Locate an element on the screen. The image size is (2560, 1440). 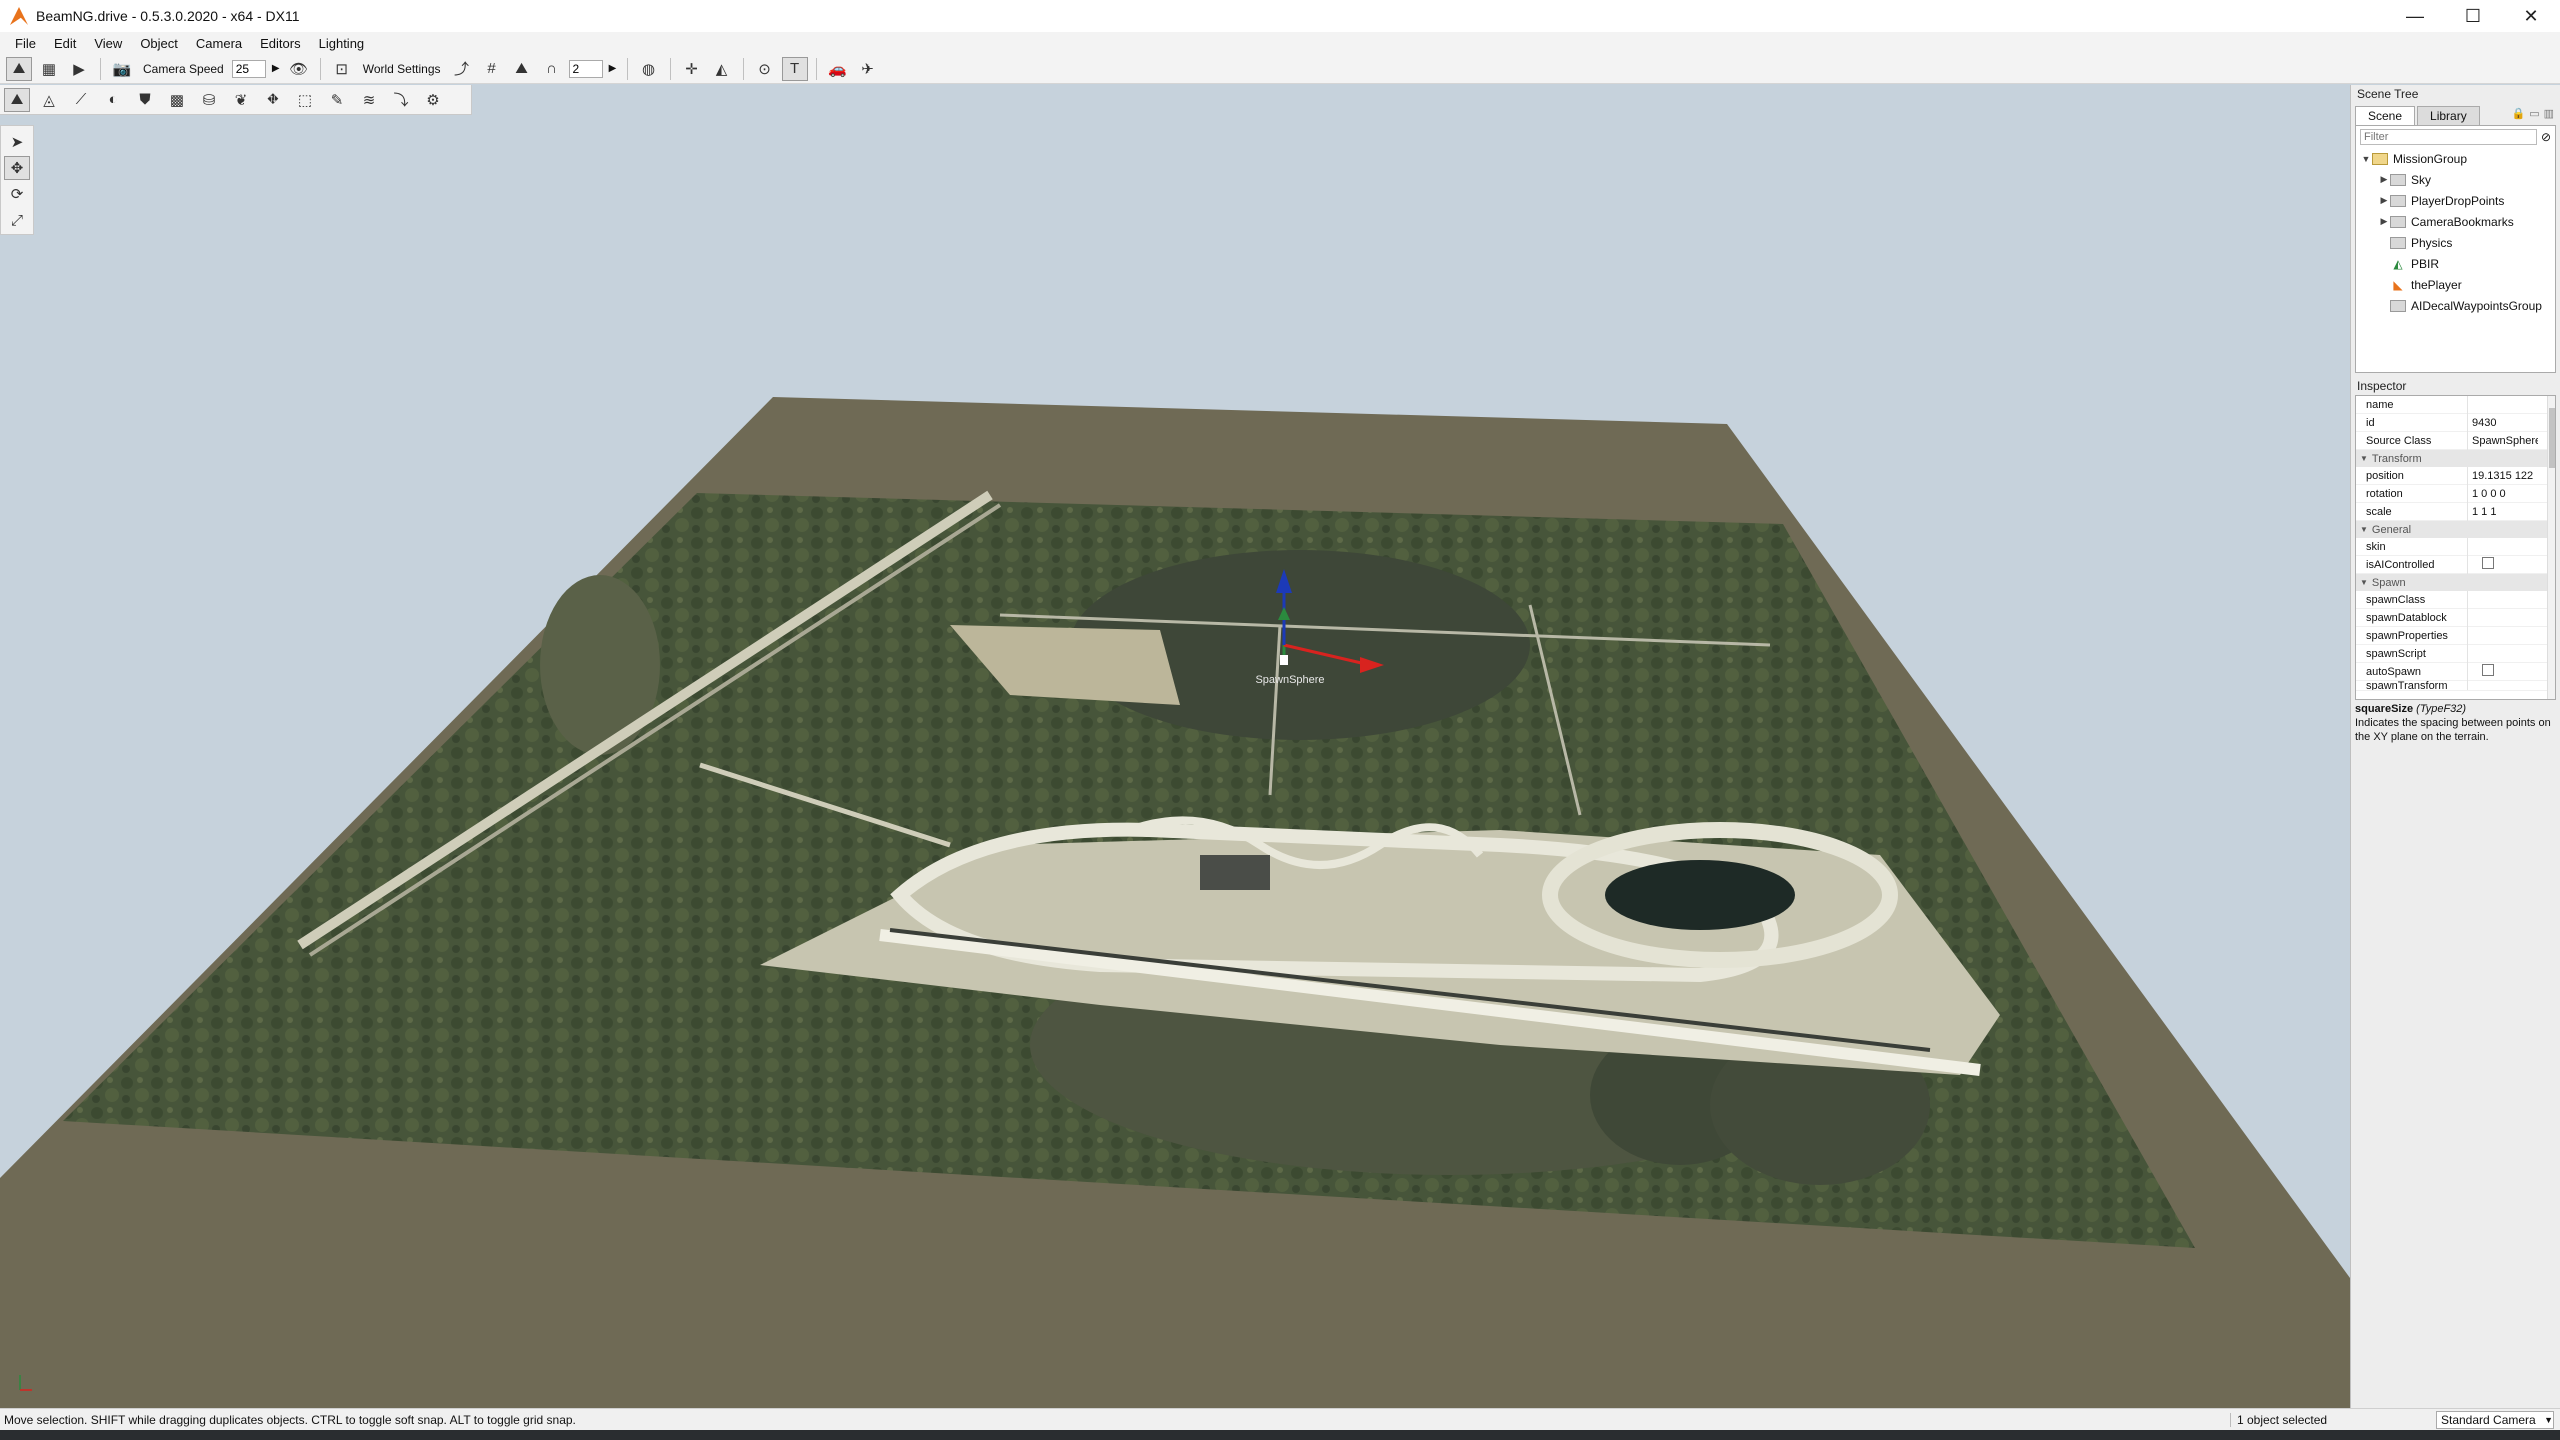
prop-row-name: name is located at coordinates (2455, 405).